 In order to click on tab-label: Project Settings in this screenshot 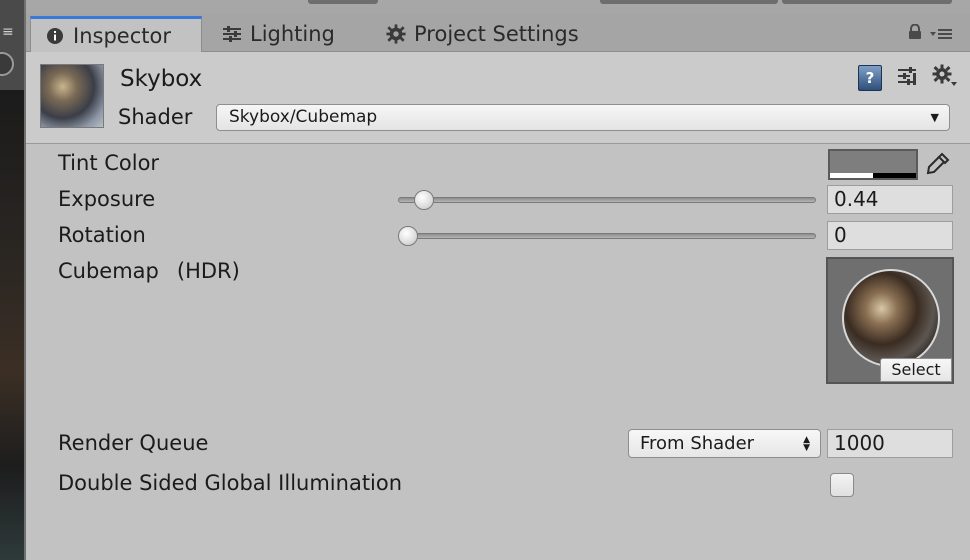, I will do `click(496, 34)`.